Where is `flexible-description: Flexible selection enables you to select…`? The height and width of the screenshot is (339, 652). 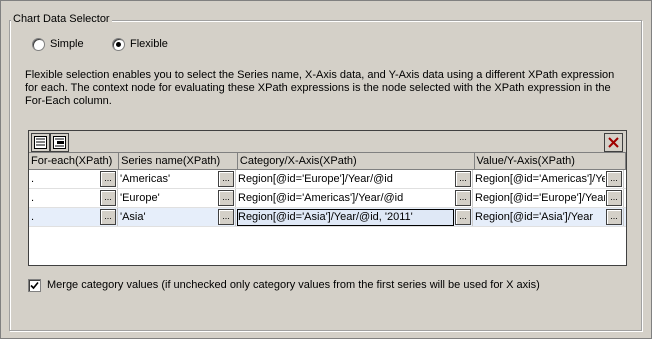 flexible-description: Flexible selection enables you to select… is located at coordinates (320, 88).